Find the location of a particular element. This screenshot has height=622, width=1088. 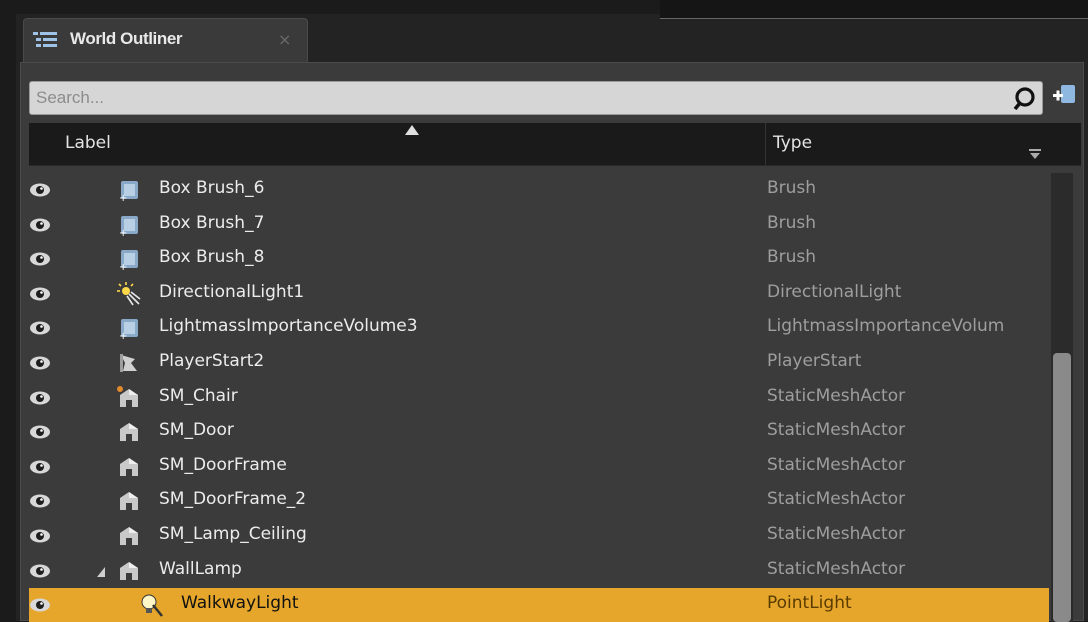

actor-type: LightmassImportanceVolum is located at coordinates (886, 326).